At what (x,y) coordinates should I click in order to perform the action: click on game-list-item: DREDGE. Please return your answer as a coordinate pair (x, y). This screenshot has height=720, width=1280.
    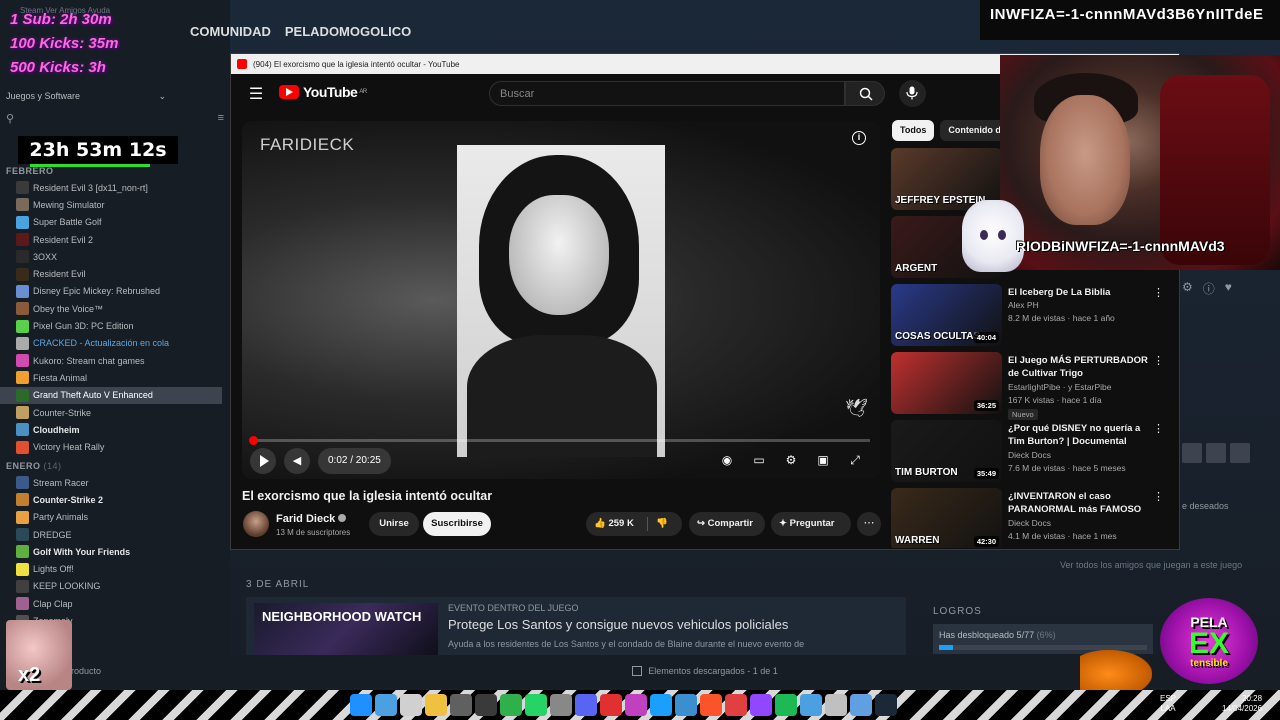
    Looking at the image, I should click on (111, 534).